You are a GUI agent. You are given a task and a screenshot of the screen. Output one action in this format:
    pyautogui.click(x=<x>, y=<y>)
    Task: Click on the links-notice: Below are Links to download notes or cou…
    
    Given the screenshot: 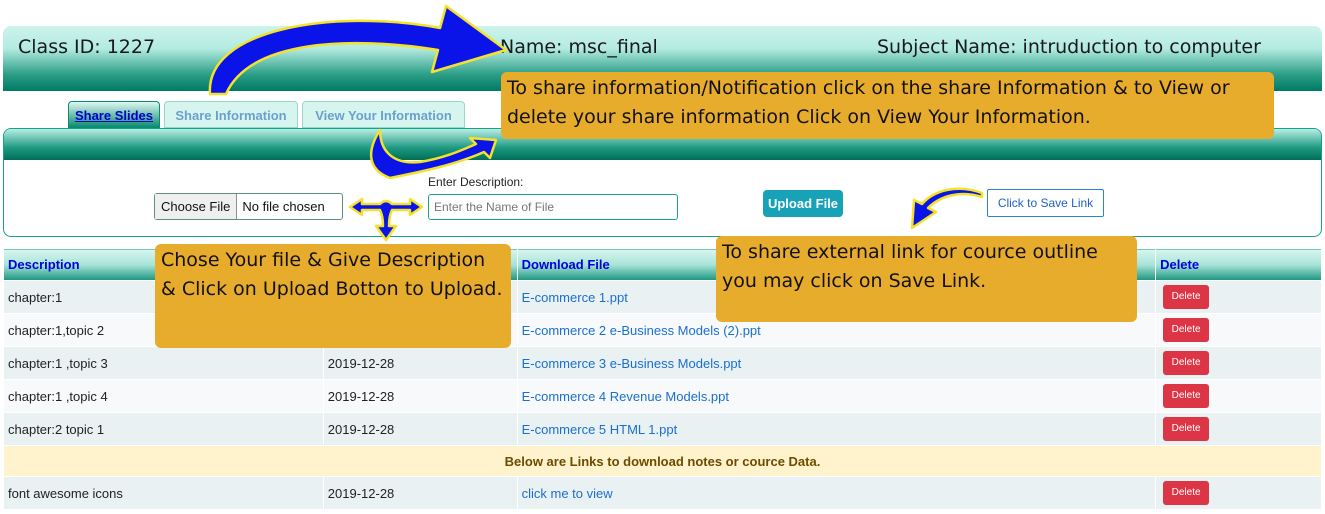 What is the action you would take?
    pyautogui.click(x=662, y=461)
    